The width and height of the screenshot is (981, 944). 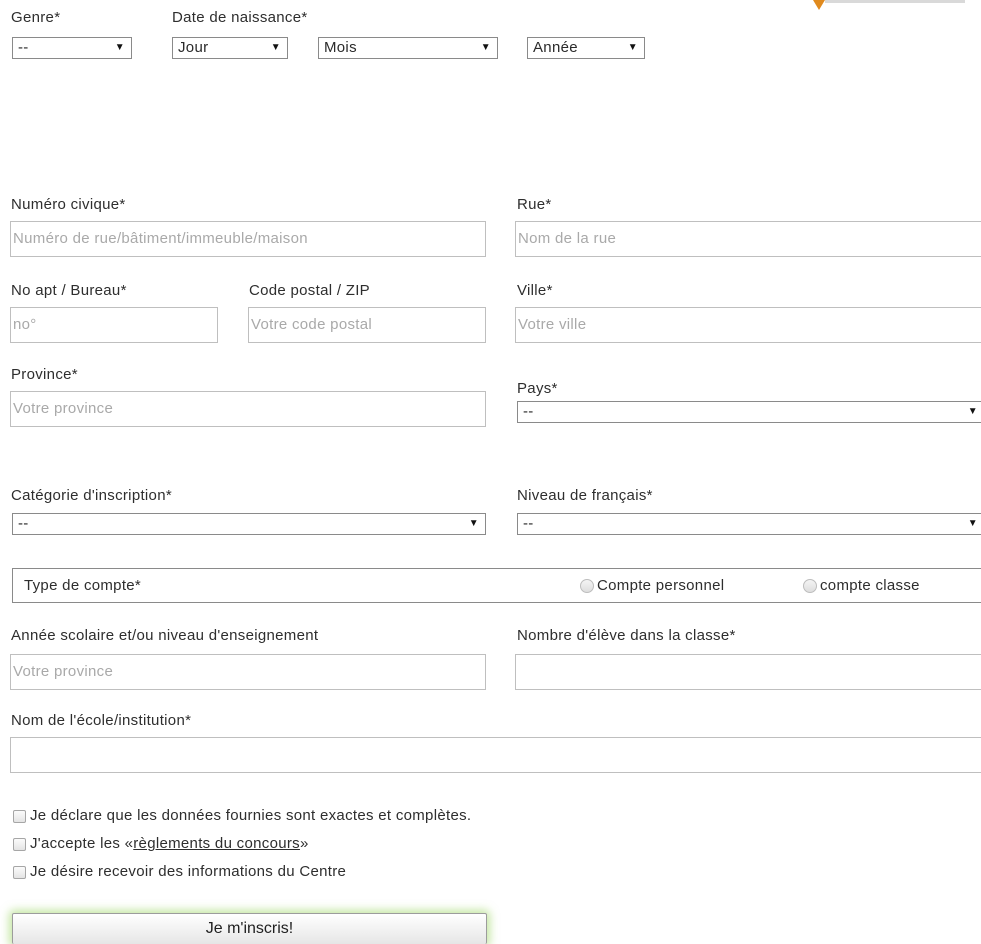 I want to click on institution-input, so click(x=495, y=755).